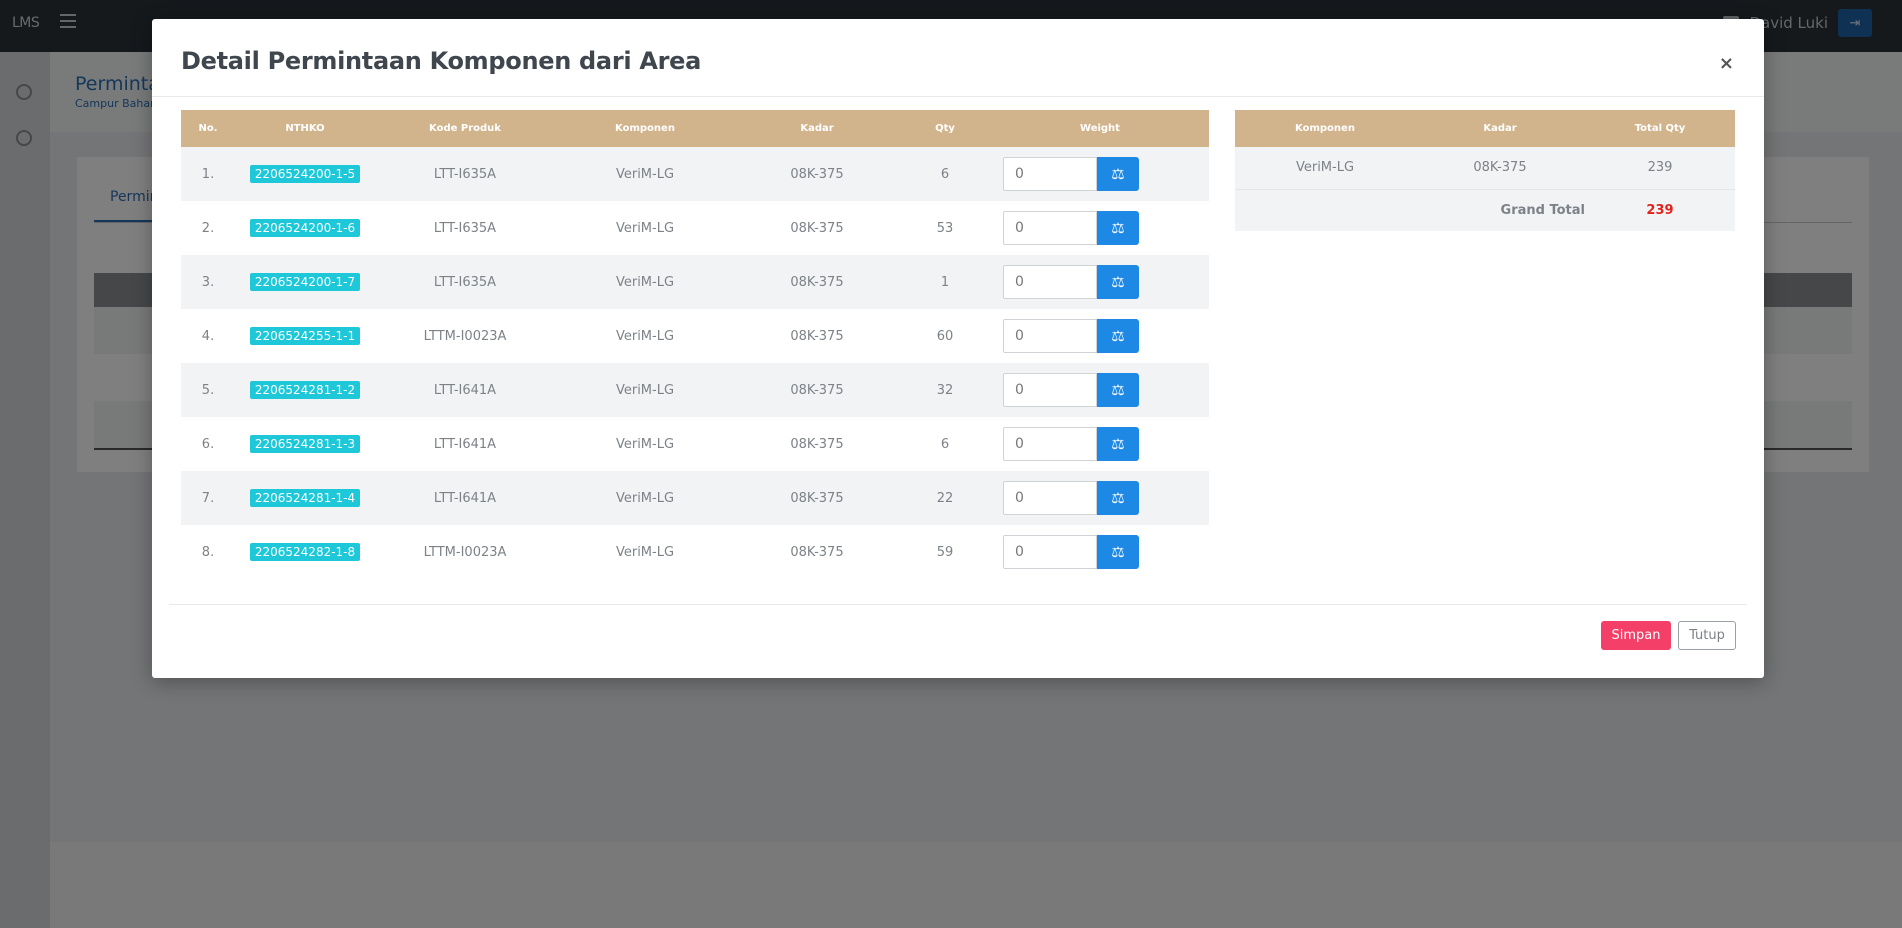 The width and height of the screenshot is (1902, 928). What do you see at coordinates (817, 128) in the screenshot?
I see `column-header-kadar: Kadar` at bounding box center [817, 128].